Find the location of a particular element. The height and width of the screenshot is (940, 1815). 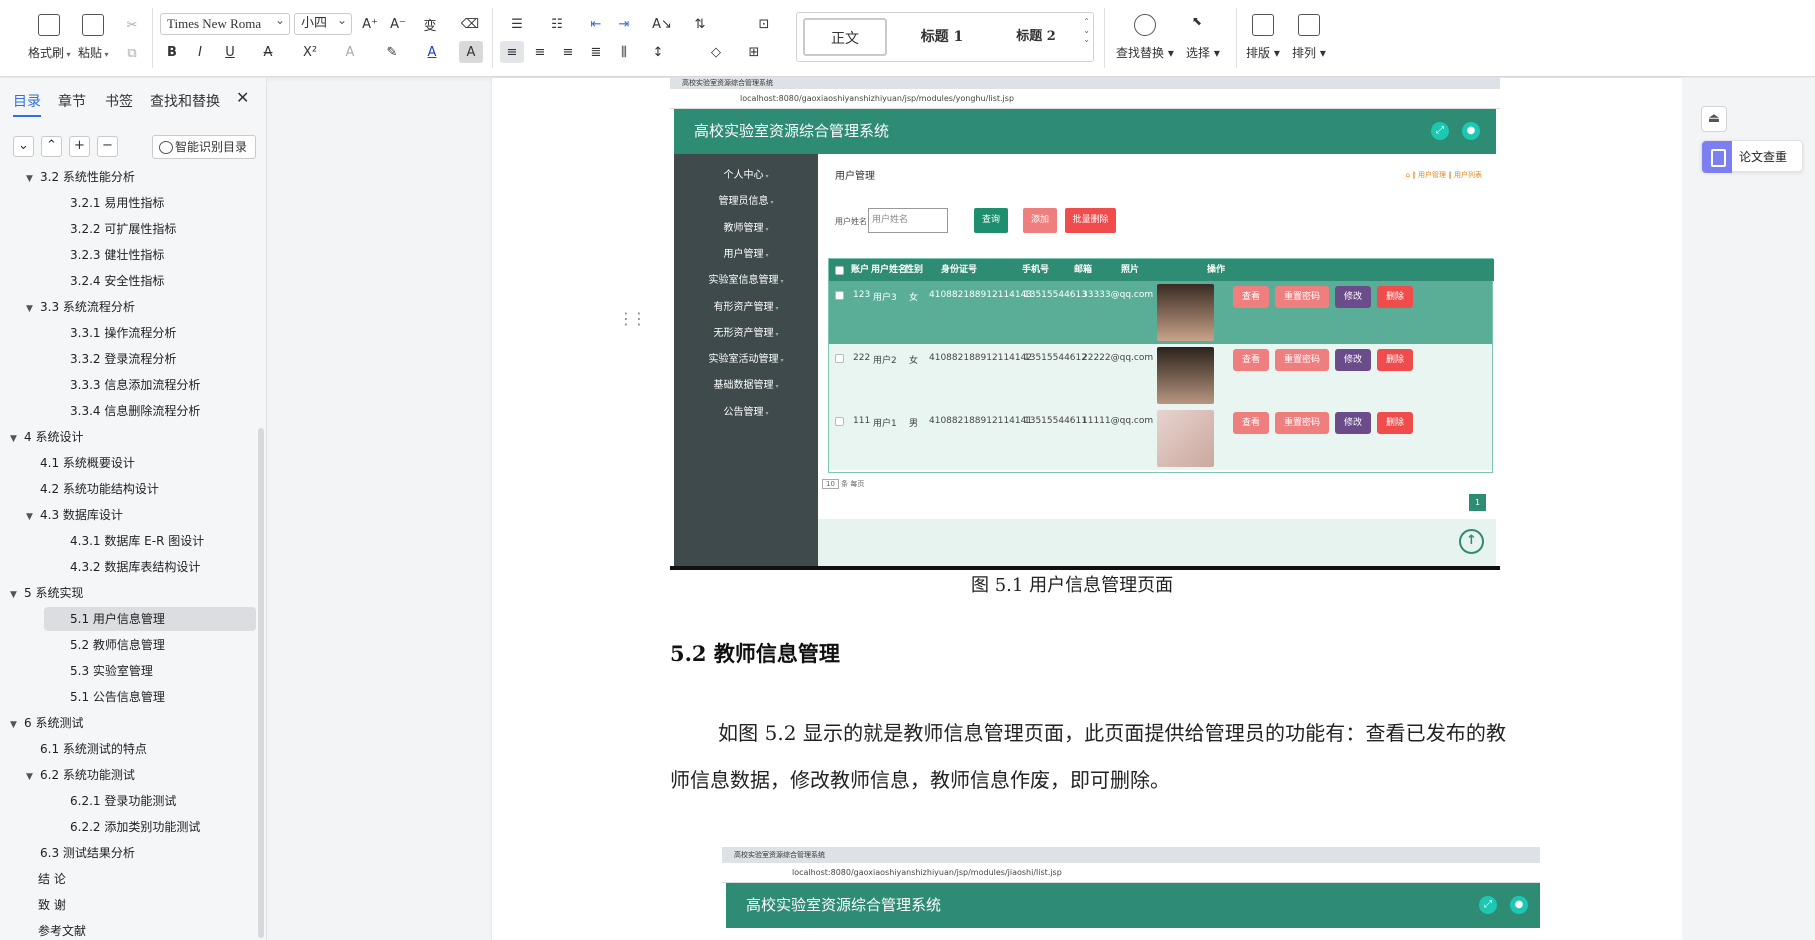

toc-item: 3.2.1 易用性指标 is located at coordinates (117, 203).